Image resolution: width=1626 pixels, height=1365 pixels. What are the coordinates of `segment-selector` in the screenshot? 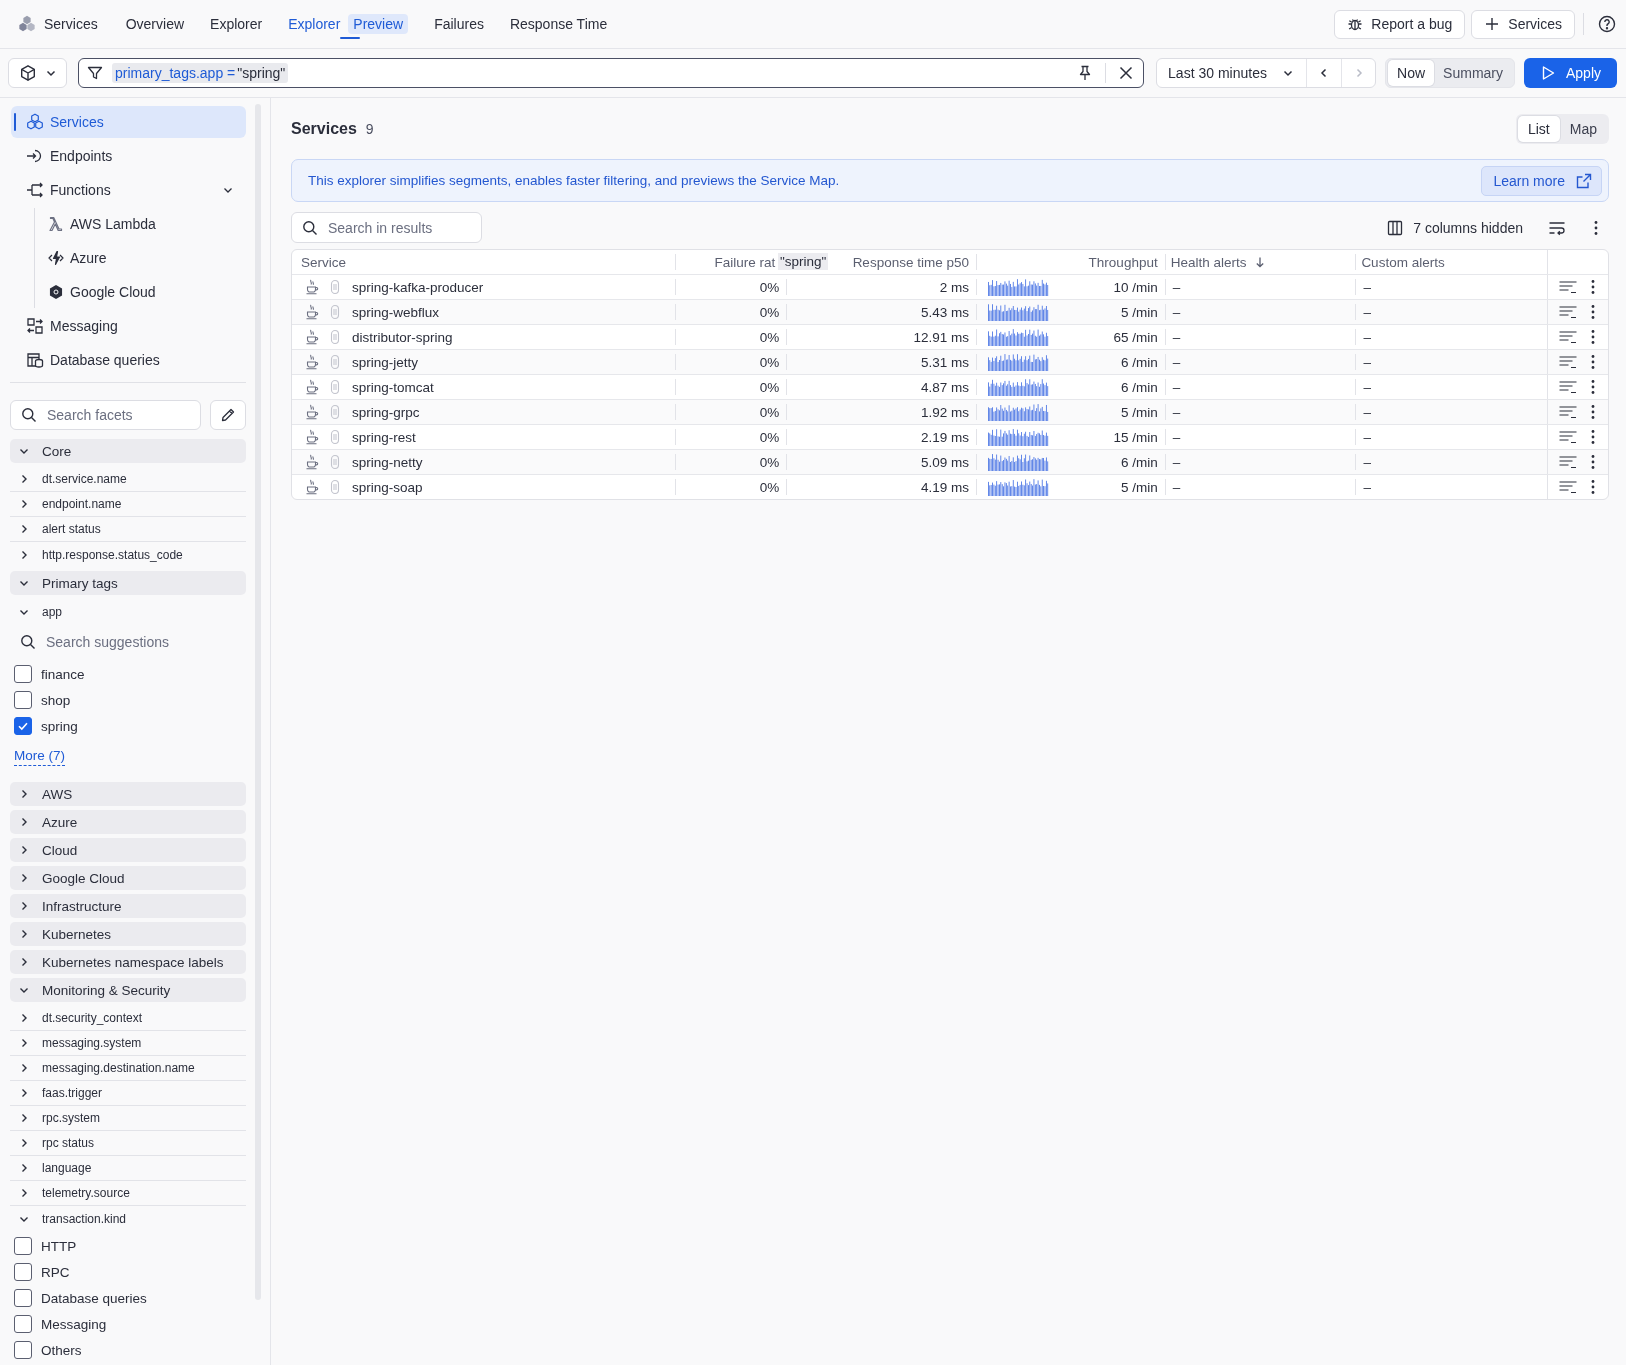 It's located at (37, 73).